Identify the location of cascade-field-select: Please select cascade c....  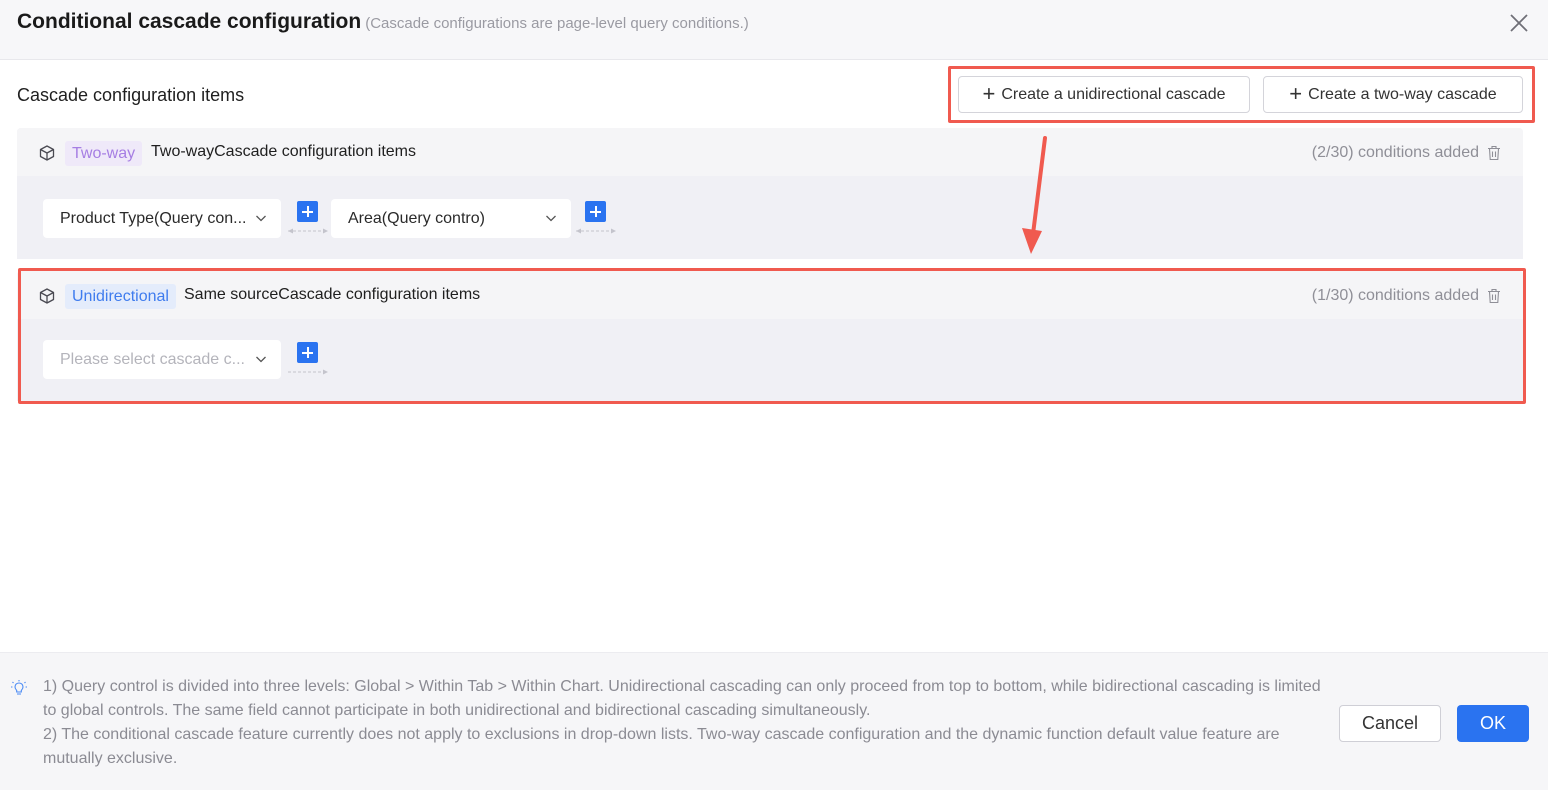
(162, 359).